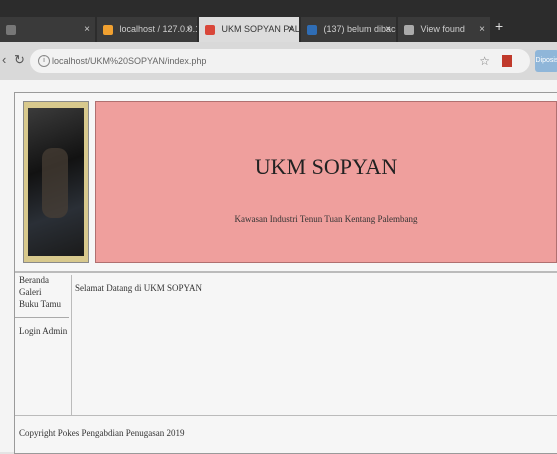 The image size is (557, 454). I want to click on tab-title: View found, so click(442, 29).